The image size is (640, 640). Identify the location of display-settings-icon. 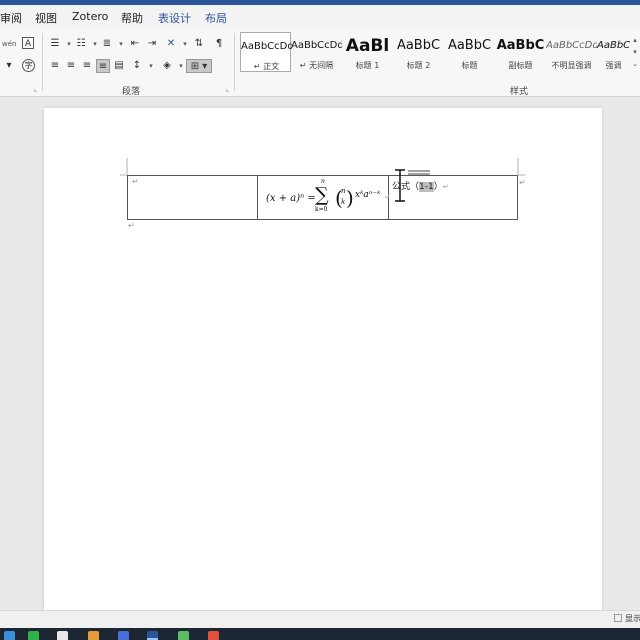
(618, 618).